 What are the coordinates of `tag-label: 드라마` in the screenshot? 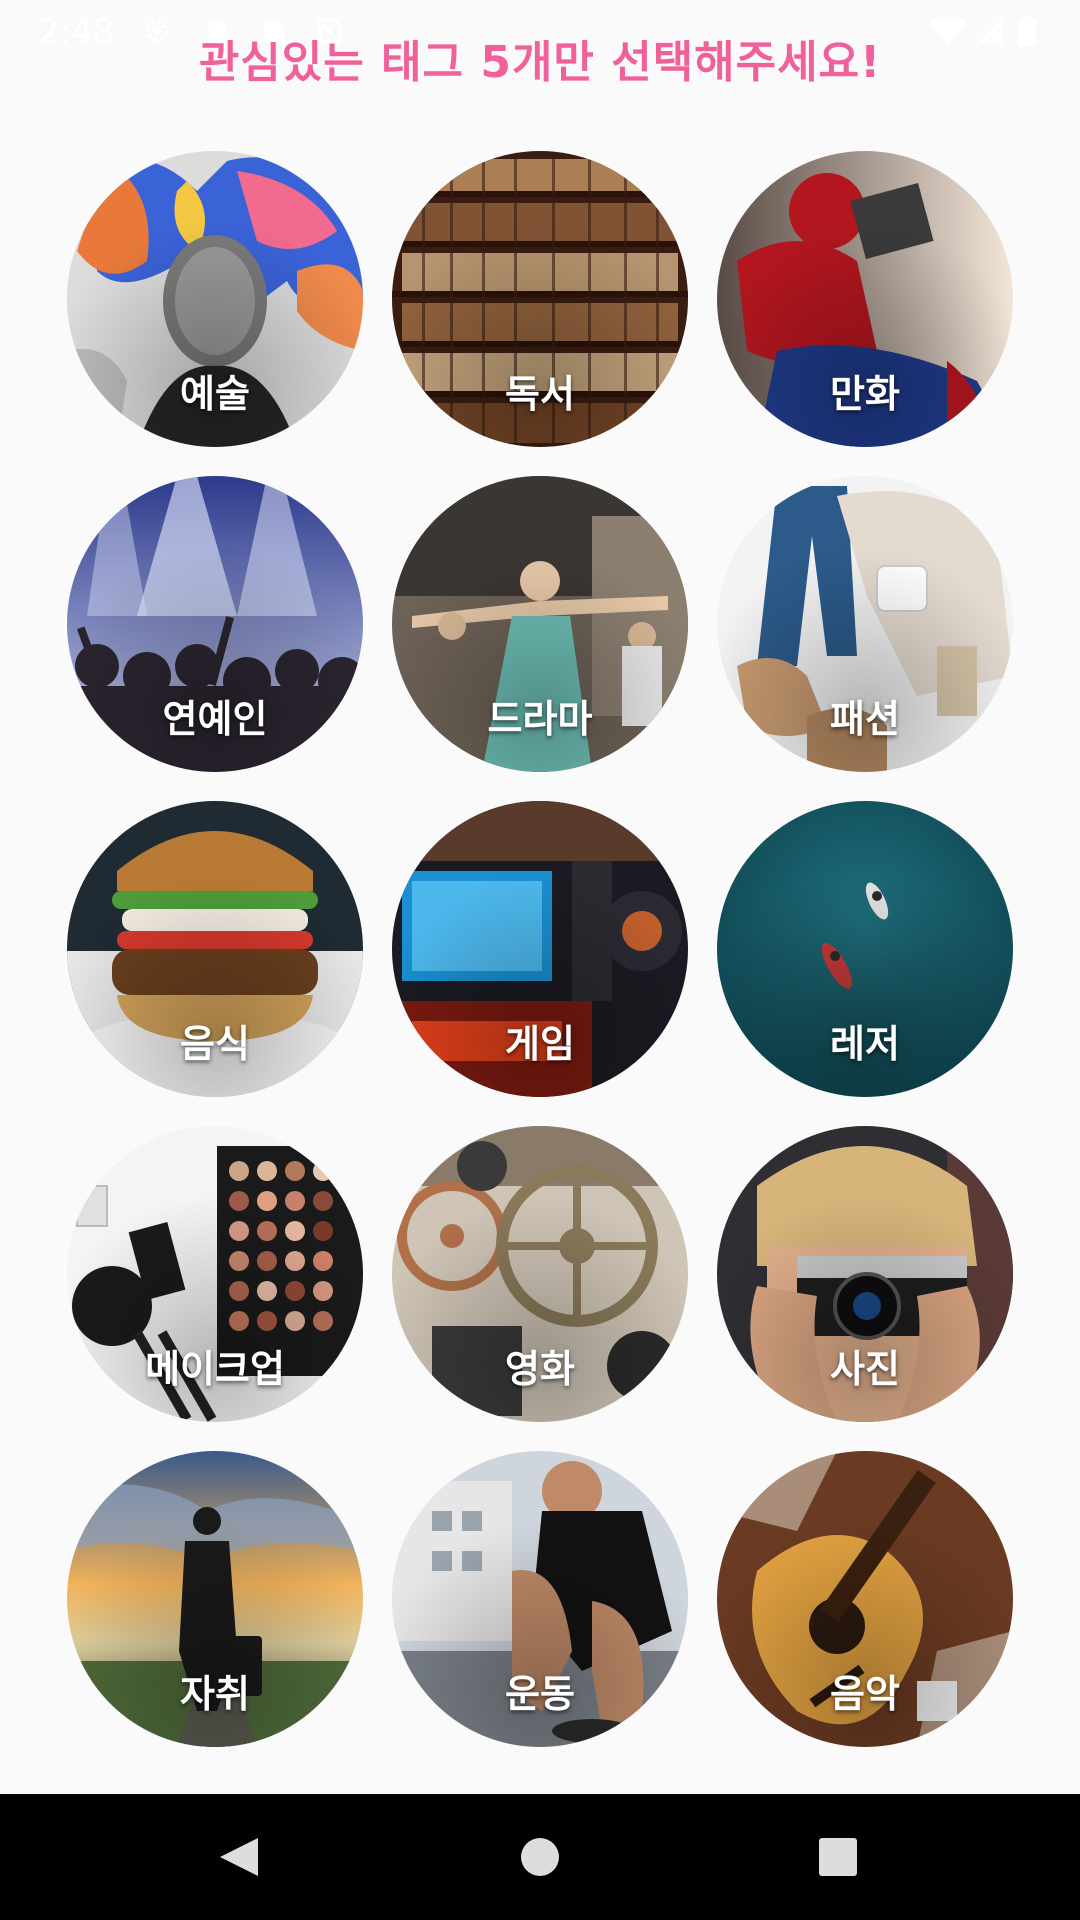 It's located at (540, 719).